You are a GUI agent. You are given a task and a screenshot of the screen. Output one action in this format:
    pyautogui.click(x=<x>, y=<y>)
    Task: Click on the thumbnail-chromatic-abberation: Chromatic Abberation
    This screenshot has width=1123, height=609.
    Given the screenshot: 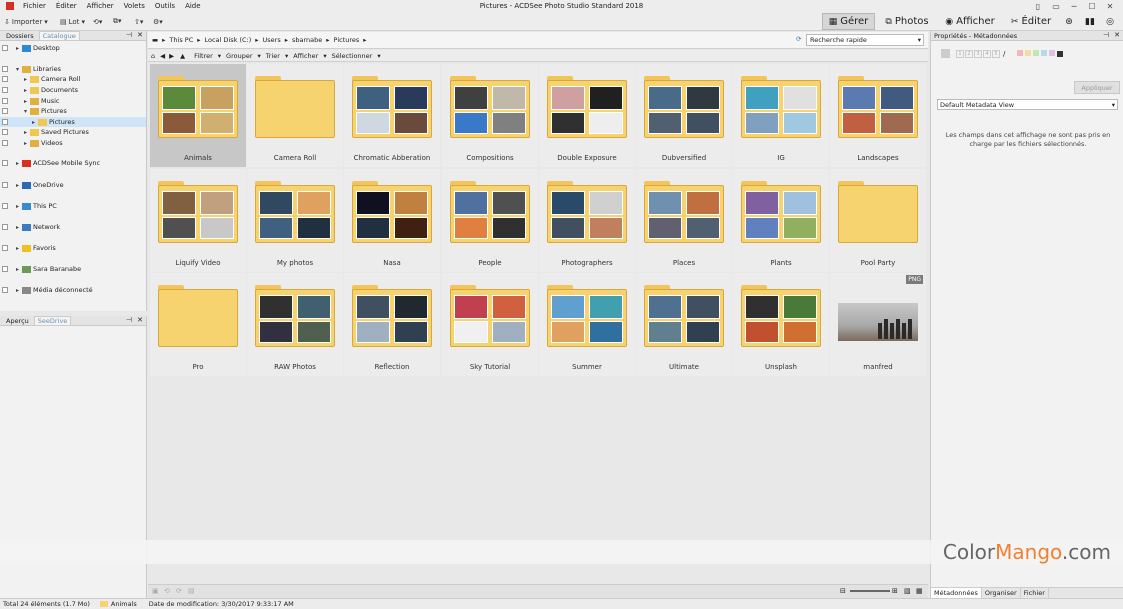 What is the action you would take?
    pyautogui.click(x=392, y=115)
    